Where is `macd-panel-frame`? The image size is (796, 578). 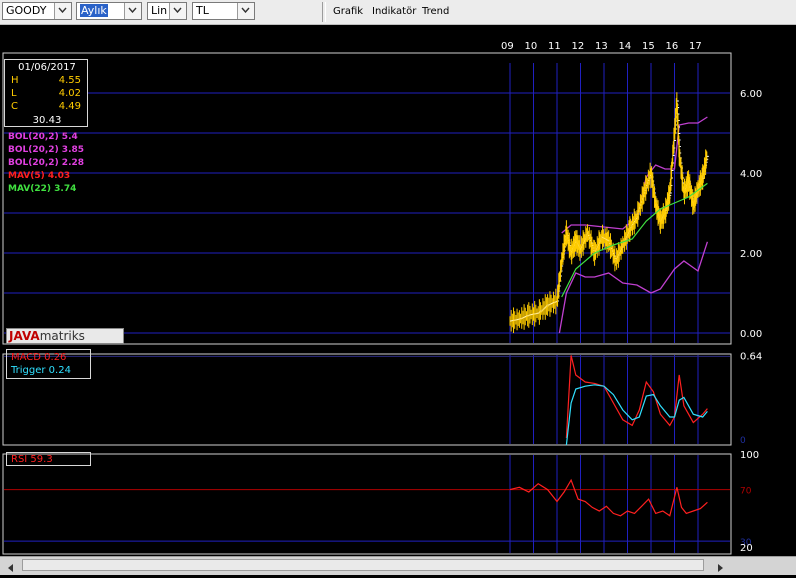
macd-panel-frame is located at coordinates (367, 399).